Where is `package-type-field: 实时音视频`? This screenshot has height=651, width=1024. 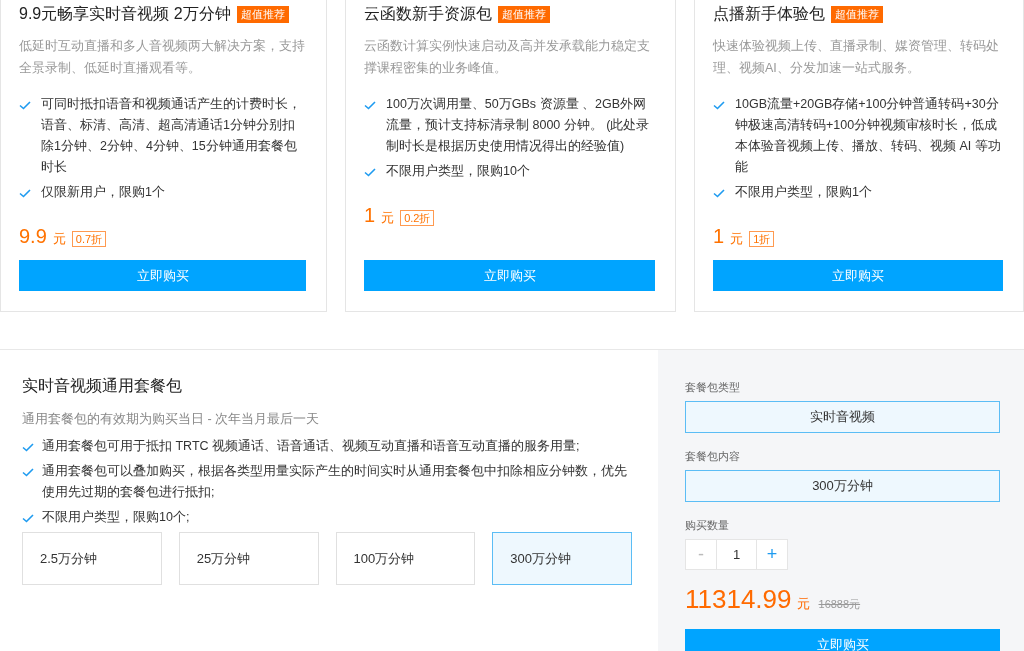 package-type-field: 实时音视频 is located at coordinates (842, 417).